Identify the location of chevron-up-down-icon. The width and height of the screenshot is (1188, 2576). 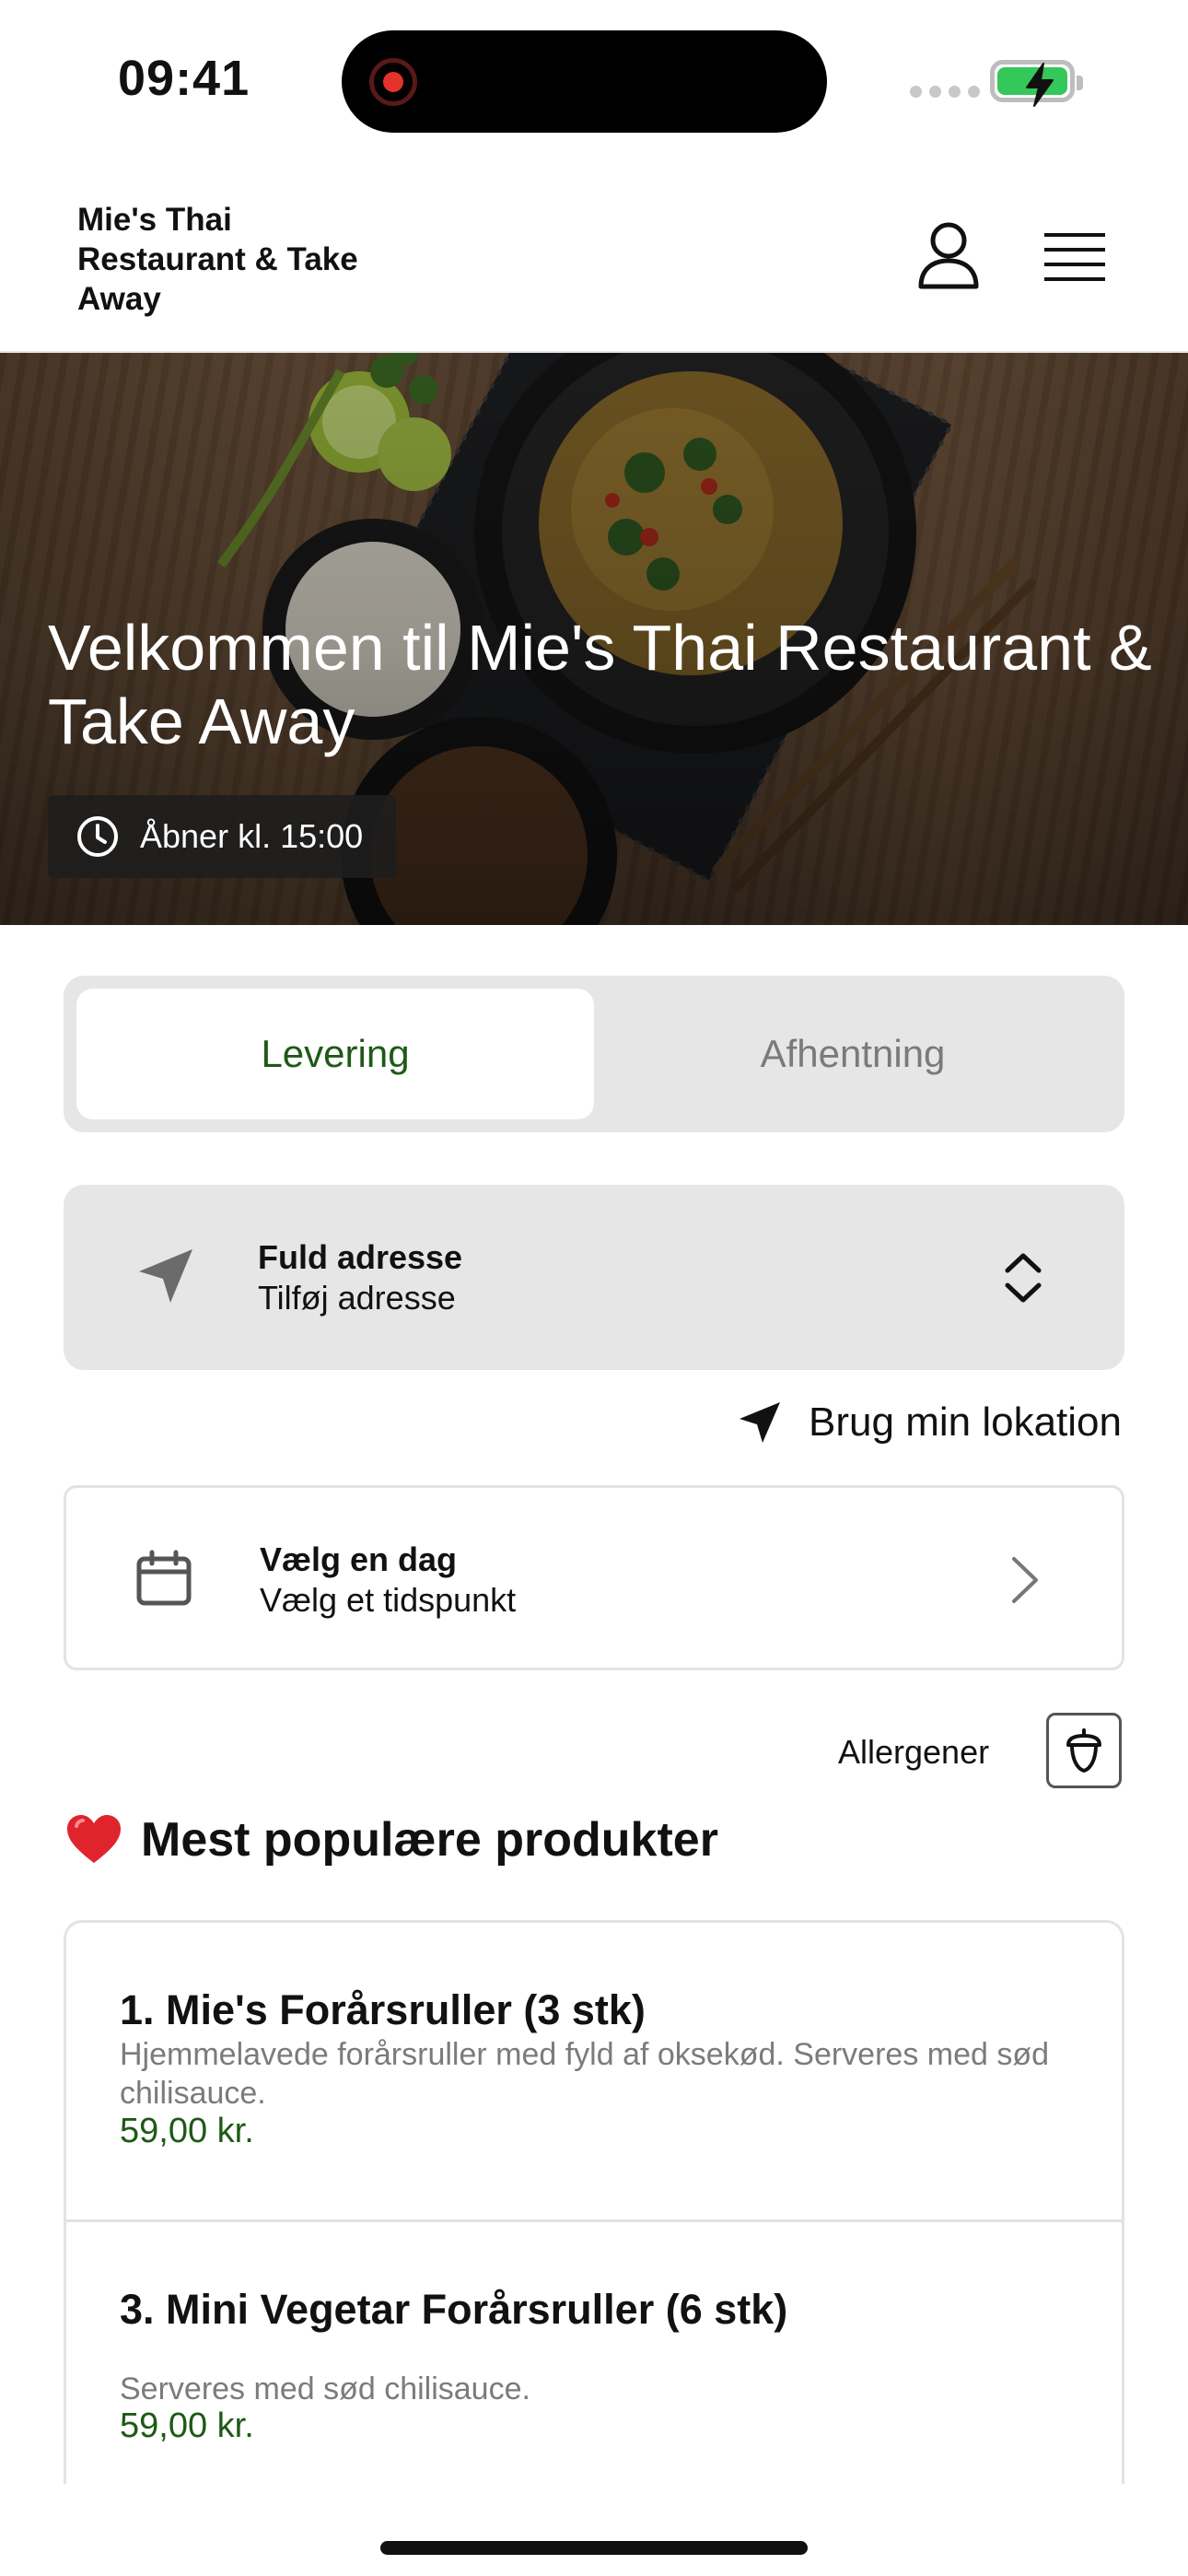
(1023, 1278).